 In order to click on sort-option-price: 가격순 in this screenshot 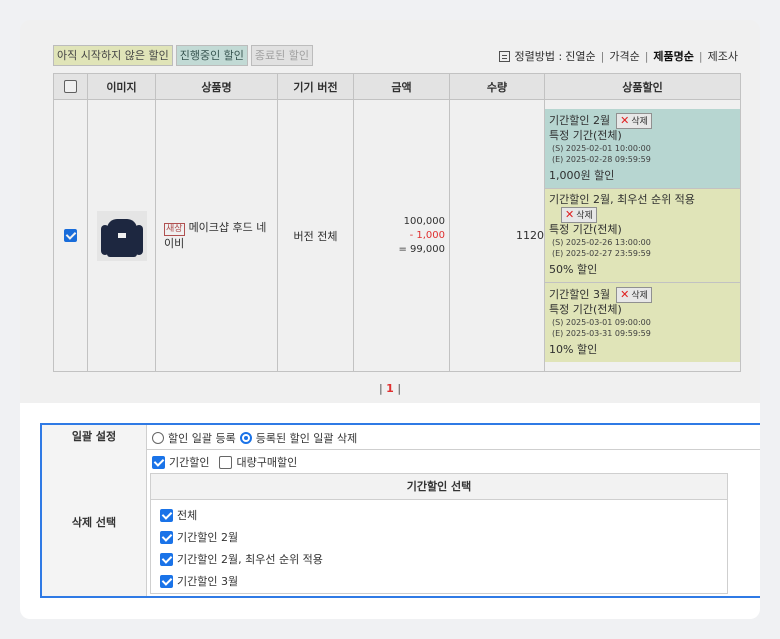, I will do `click(624, 56)`.